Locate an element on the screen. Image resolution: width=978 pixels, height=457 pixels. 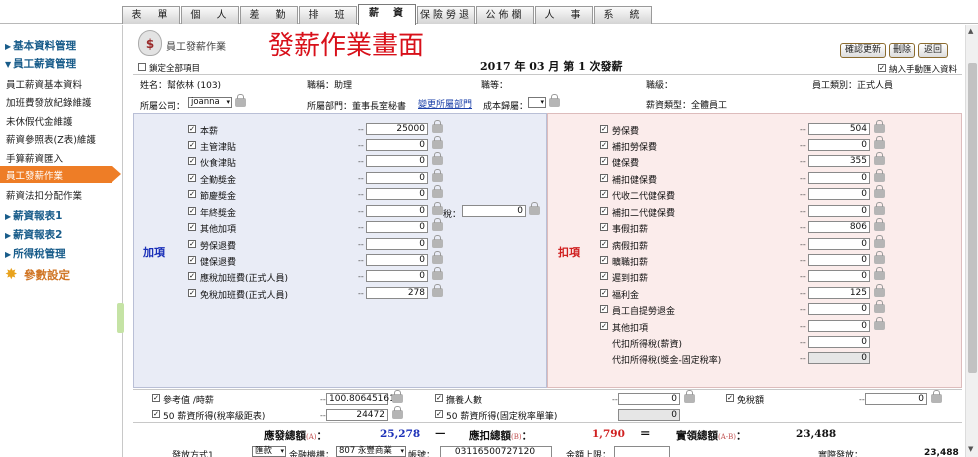
scroll-up-icon: ▲ is located at coordinates (970, 31).